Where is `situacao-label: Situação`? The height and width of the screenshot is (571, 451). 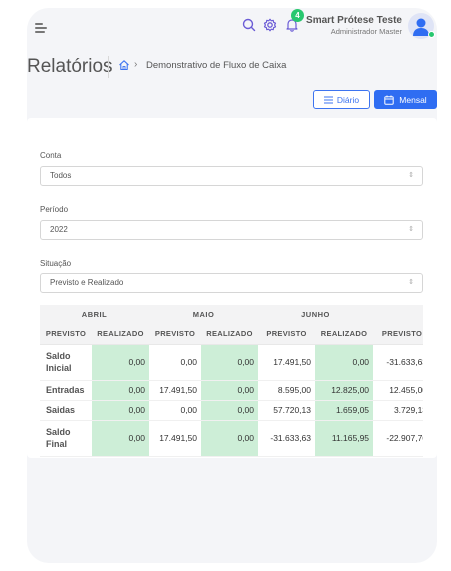 situacao-label: Situação is located at coordinates (56, 263).